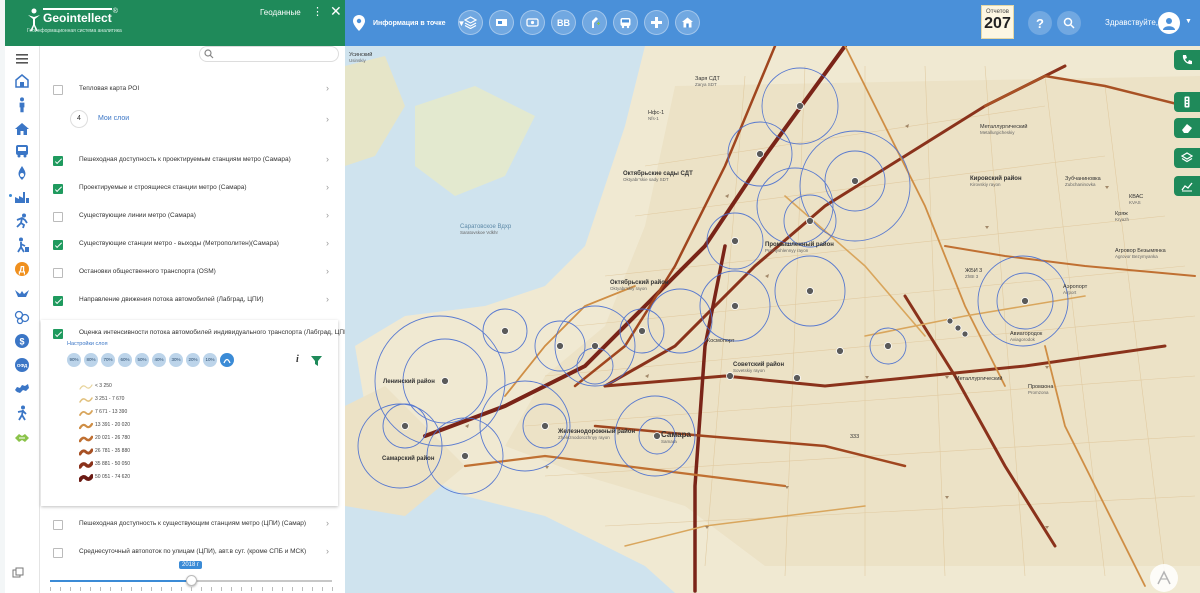 This screenshot has width=1200, height=593. What do you see at coordinates (275, 54) in the screenshot?
I see `search-input` at bounding box center [275, 54].